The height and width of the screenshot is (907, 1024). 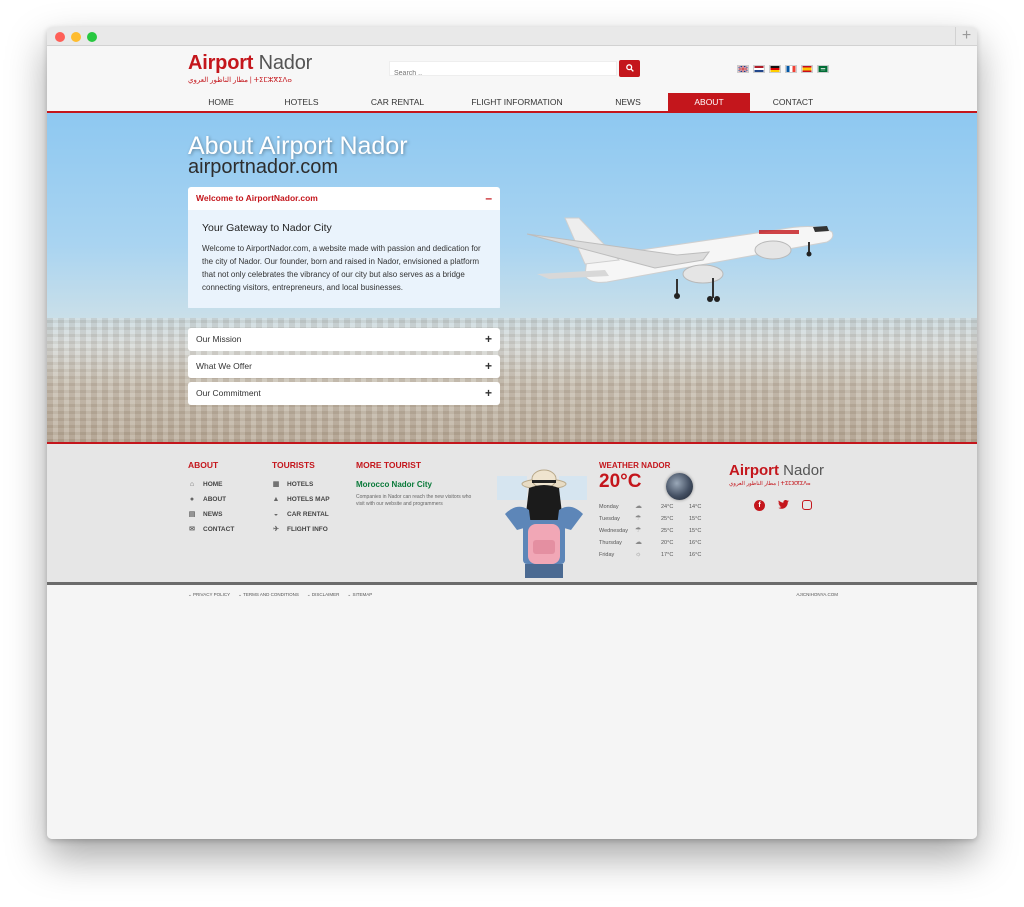 I want to click on footer-link-home: ⌂ HOME, so click(x=211, y=487).